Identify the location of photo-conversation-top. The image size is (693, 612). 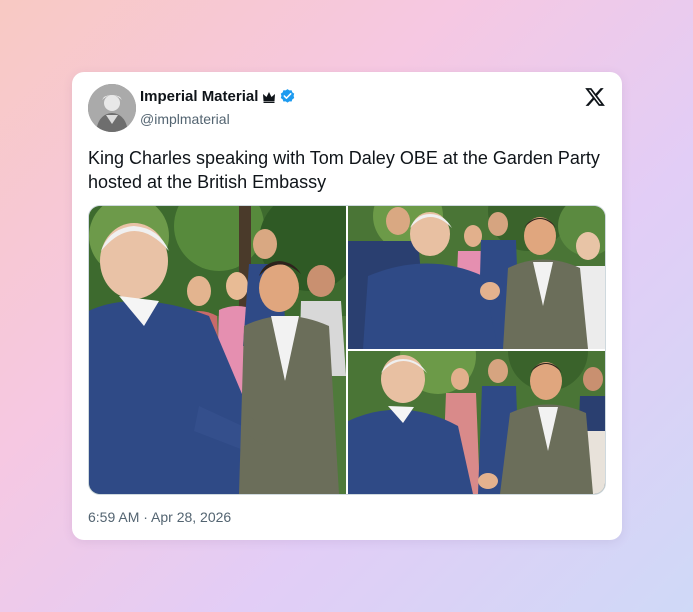
(476, 277).